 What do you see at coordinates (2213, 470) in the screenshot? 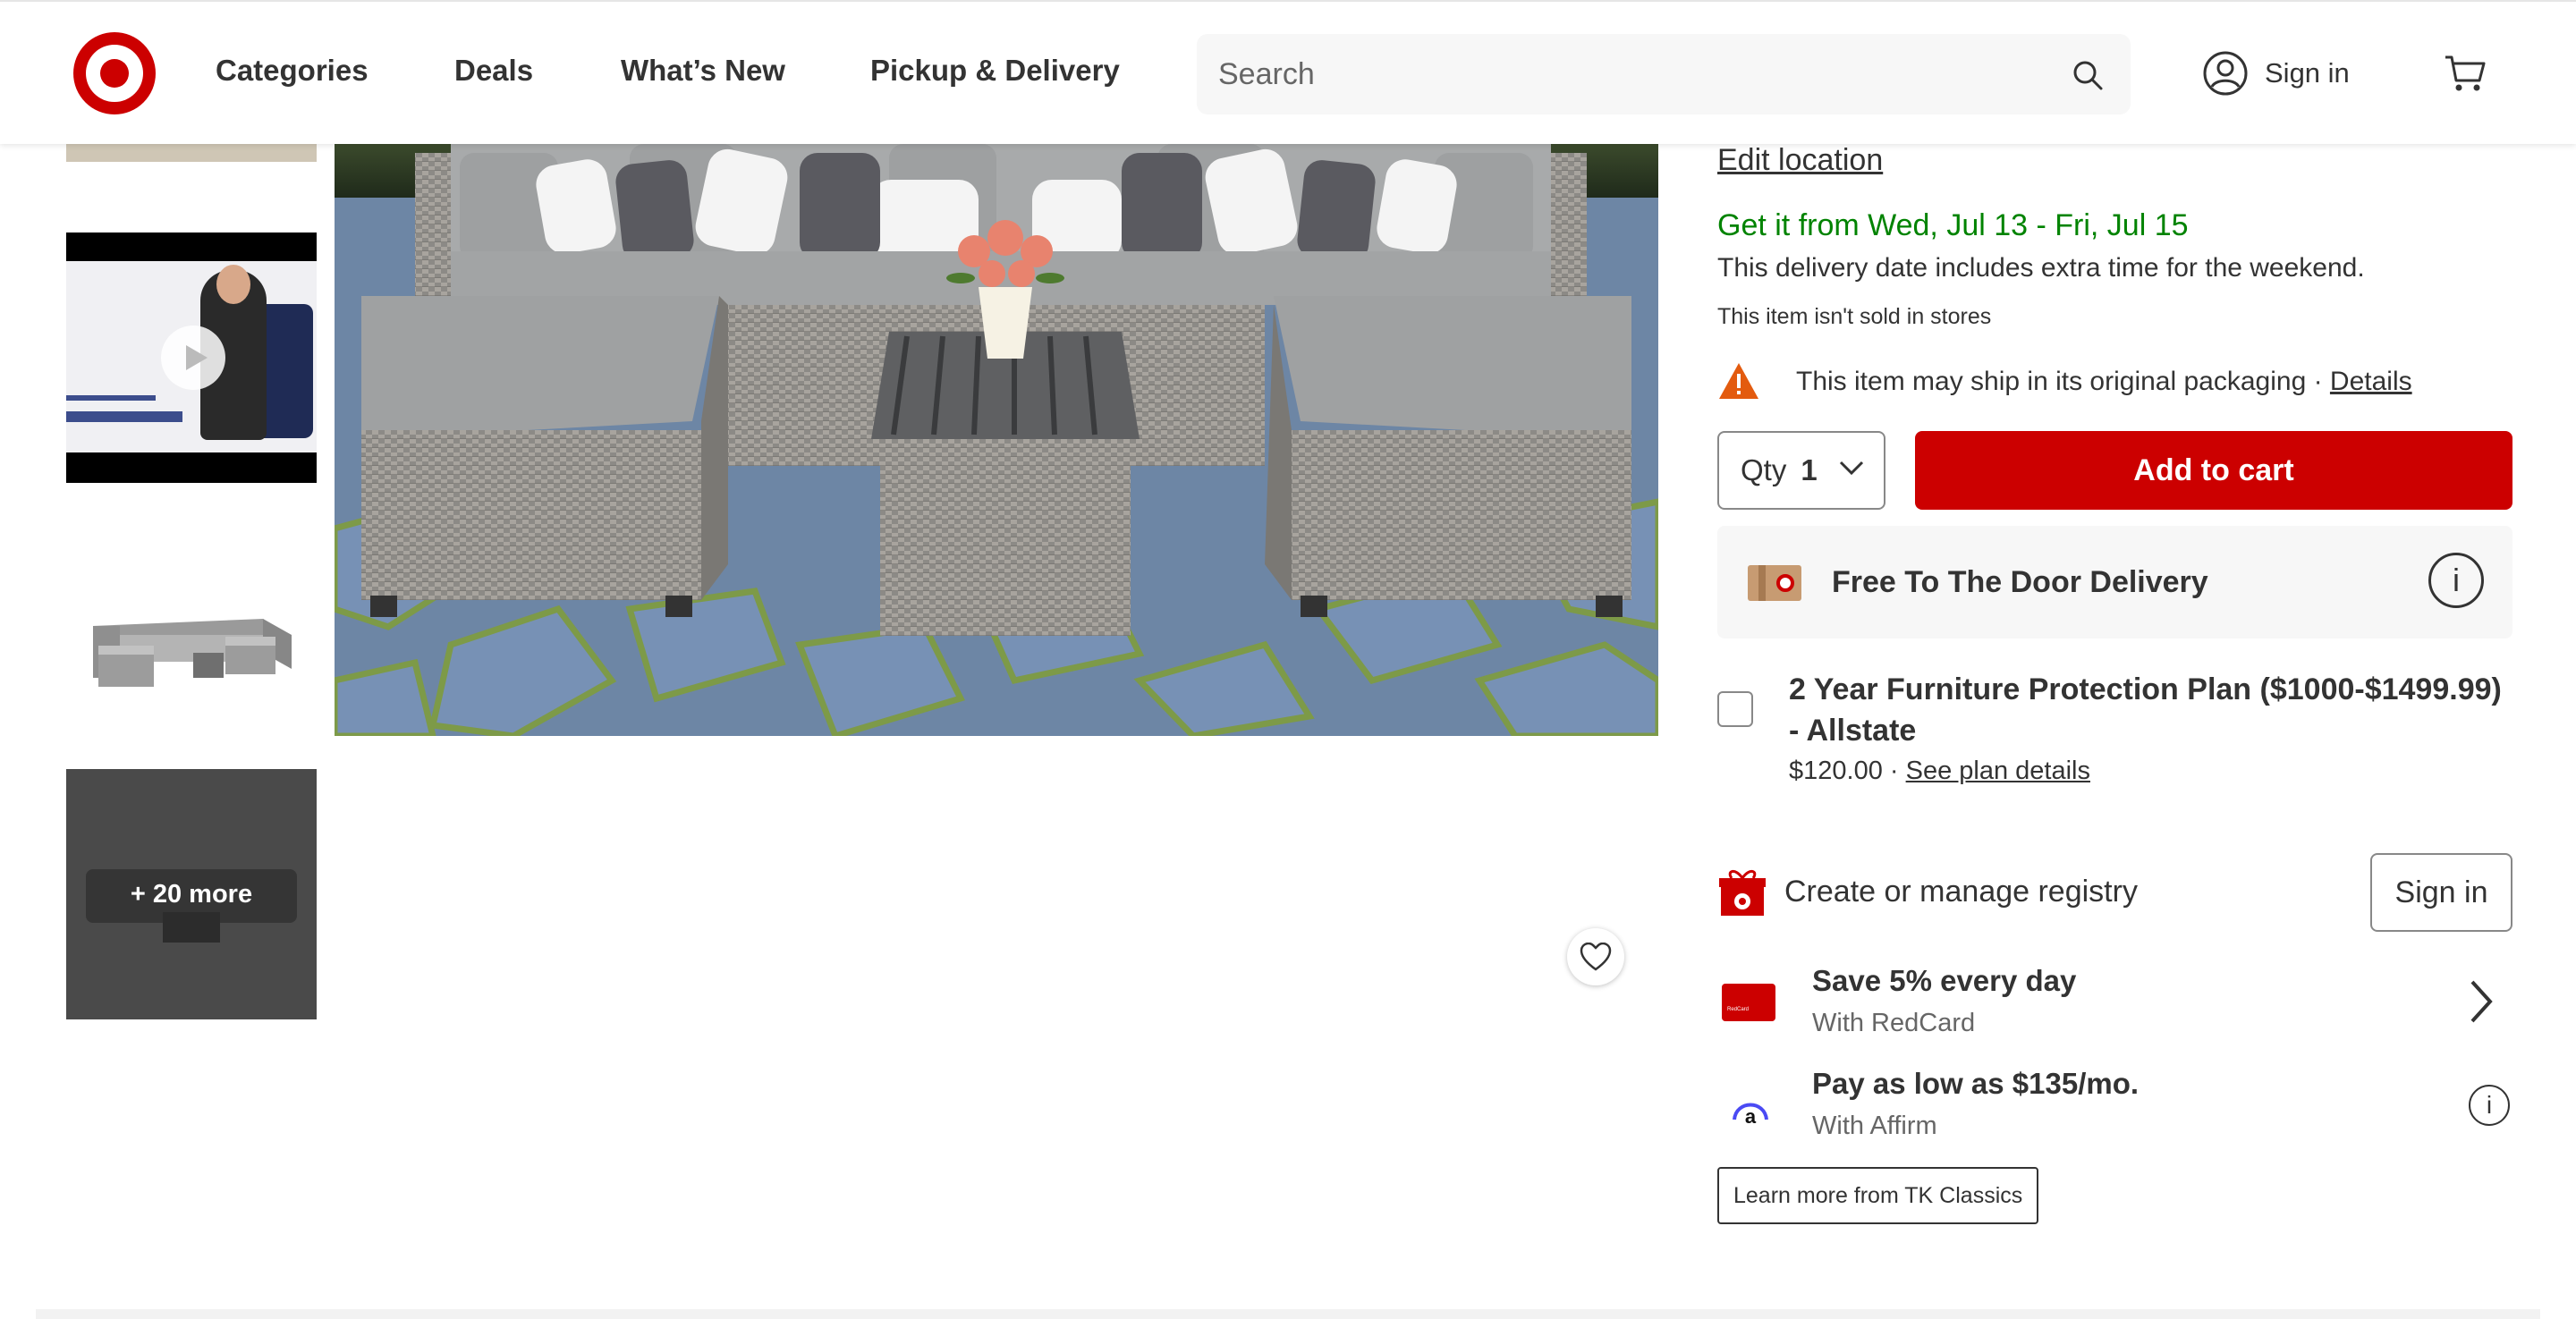
I see `add-to-cart-button: Add to cart` at bounding box center [2213, 470].